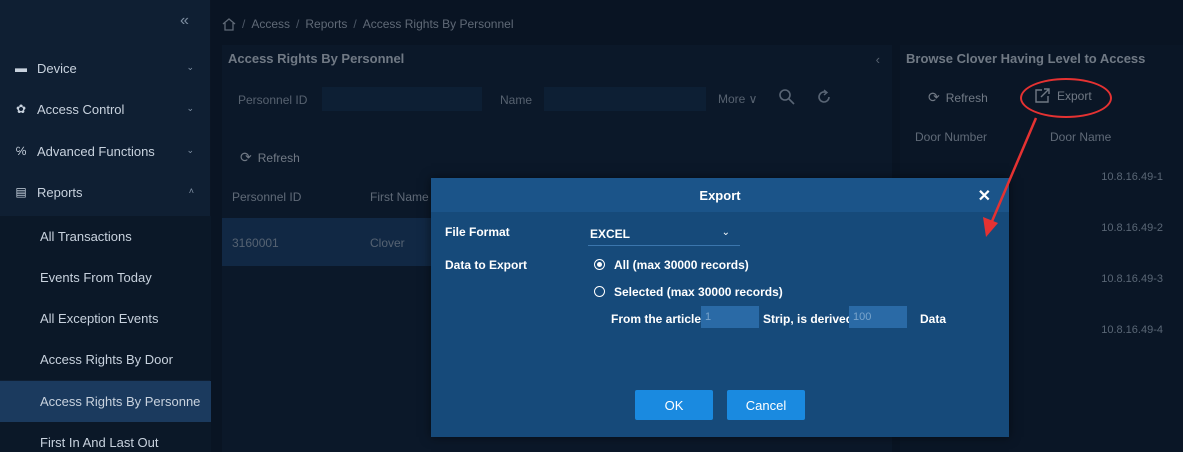  Describe the element at coordinates (681, 265) in the screenshot. I see `radio-all-label: All (max 30000 records)` at that location.